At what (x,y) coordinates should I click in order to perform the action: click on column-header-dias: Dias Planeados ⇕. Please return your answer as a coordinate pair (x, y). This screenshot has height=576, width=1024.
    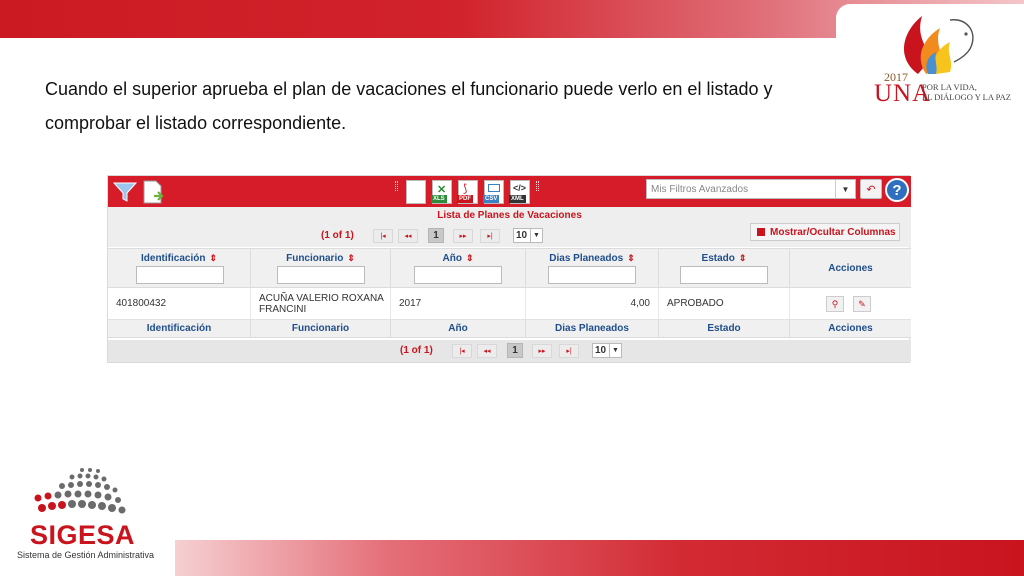
    Looking at the image, I should click on (592, 268).